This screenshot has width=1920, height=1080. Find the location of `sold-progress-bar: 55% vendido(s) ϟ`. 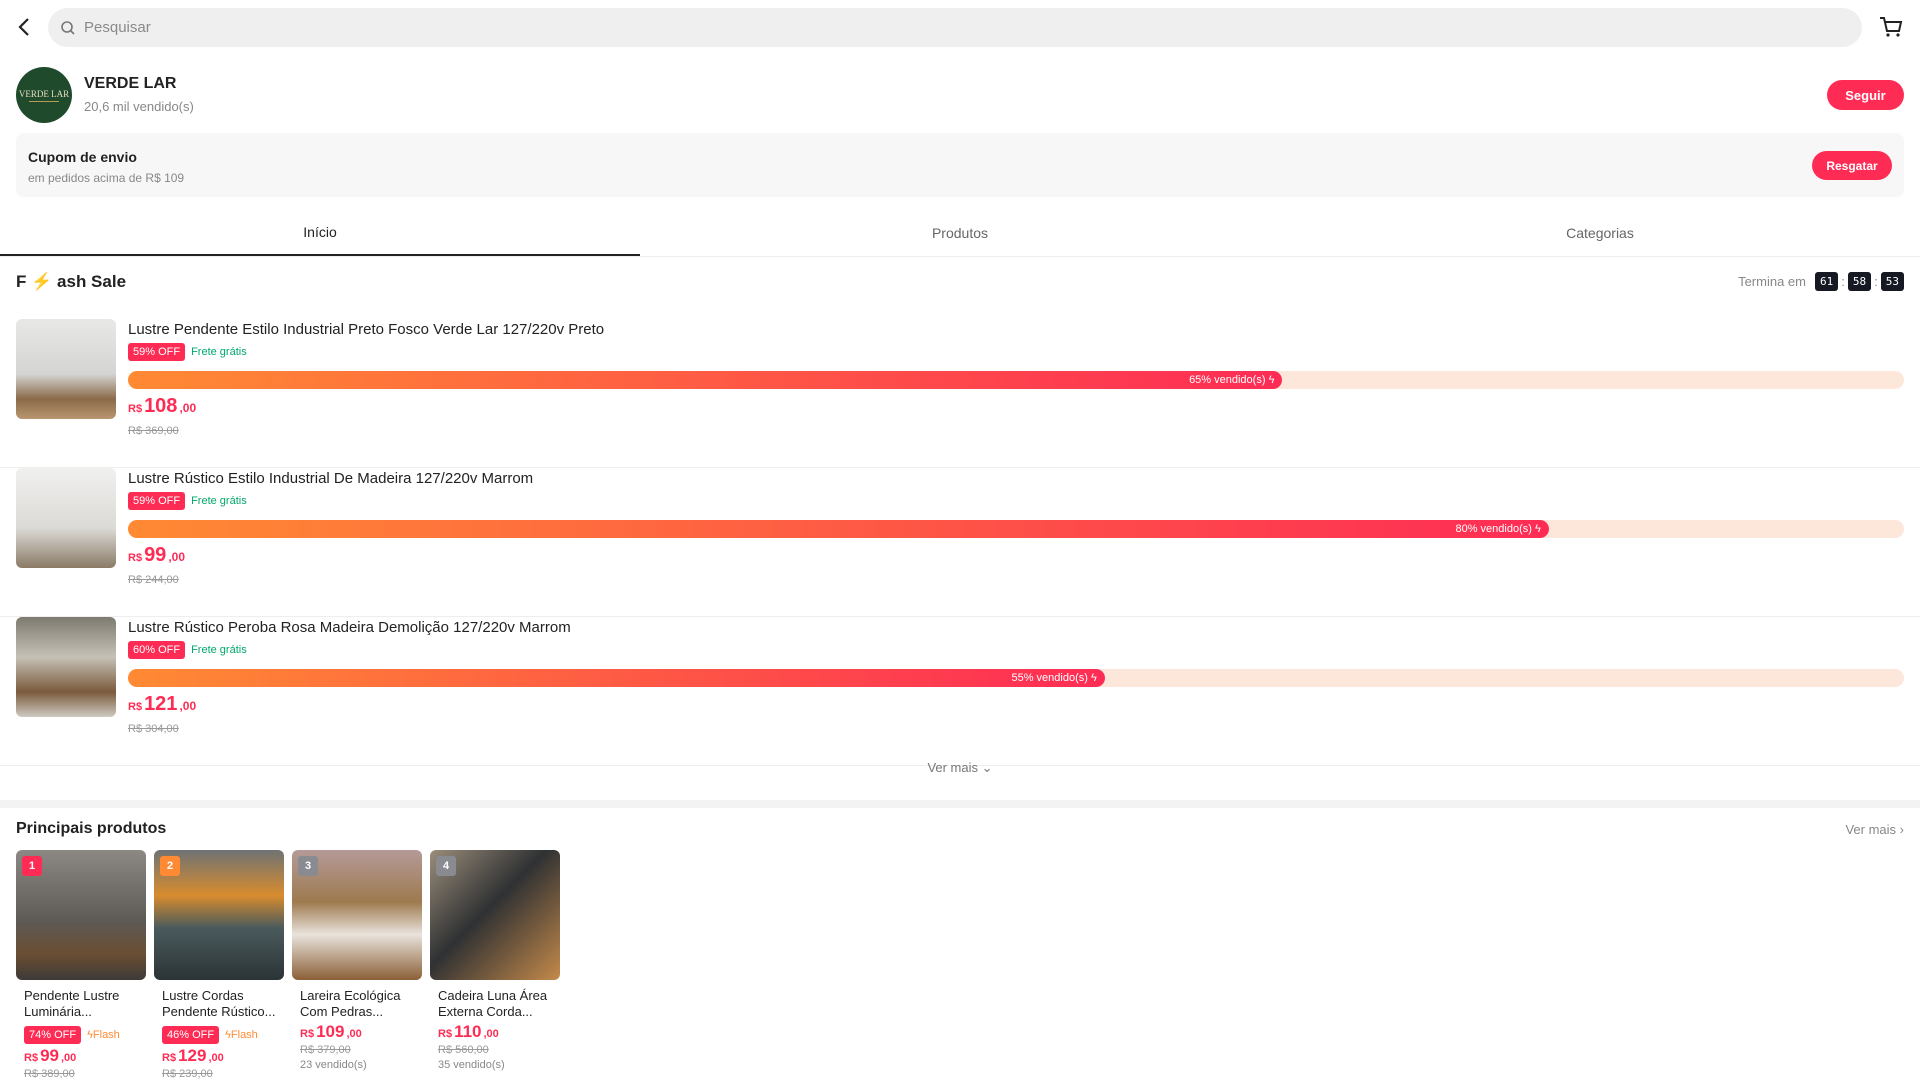

sold-progress-bar: 55% vendido(s) ϟ is located at coordinates (1016, 678).